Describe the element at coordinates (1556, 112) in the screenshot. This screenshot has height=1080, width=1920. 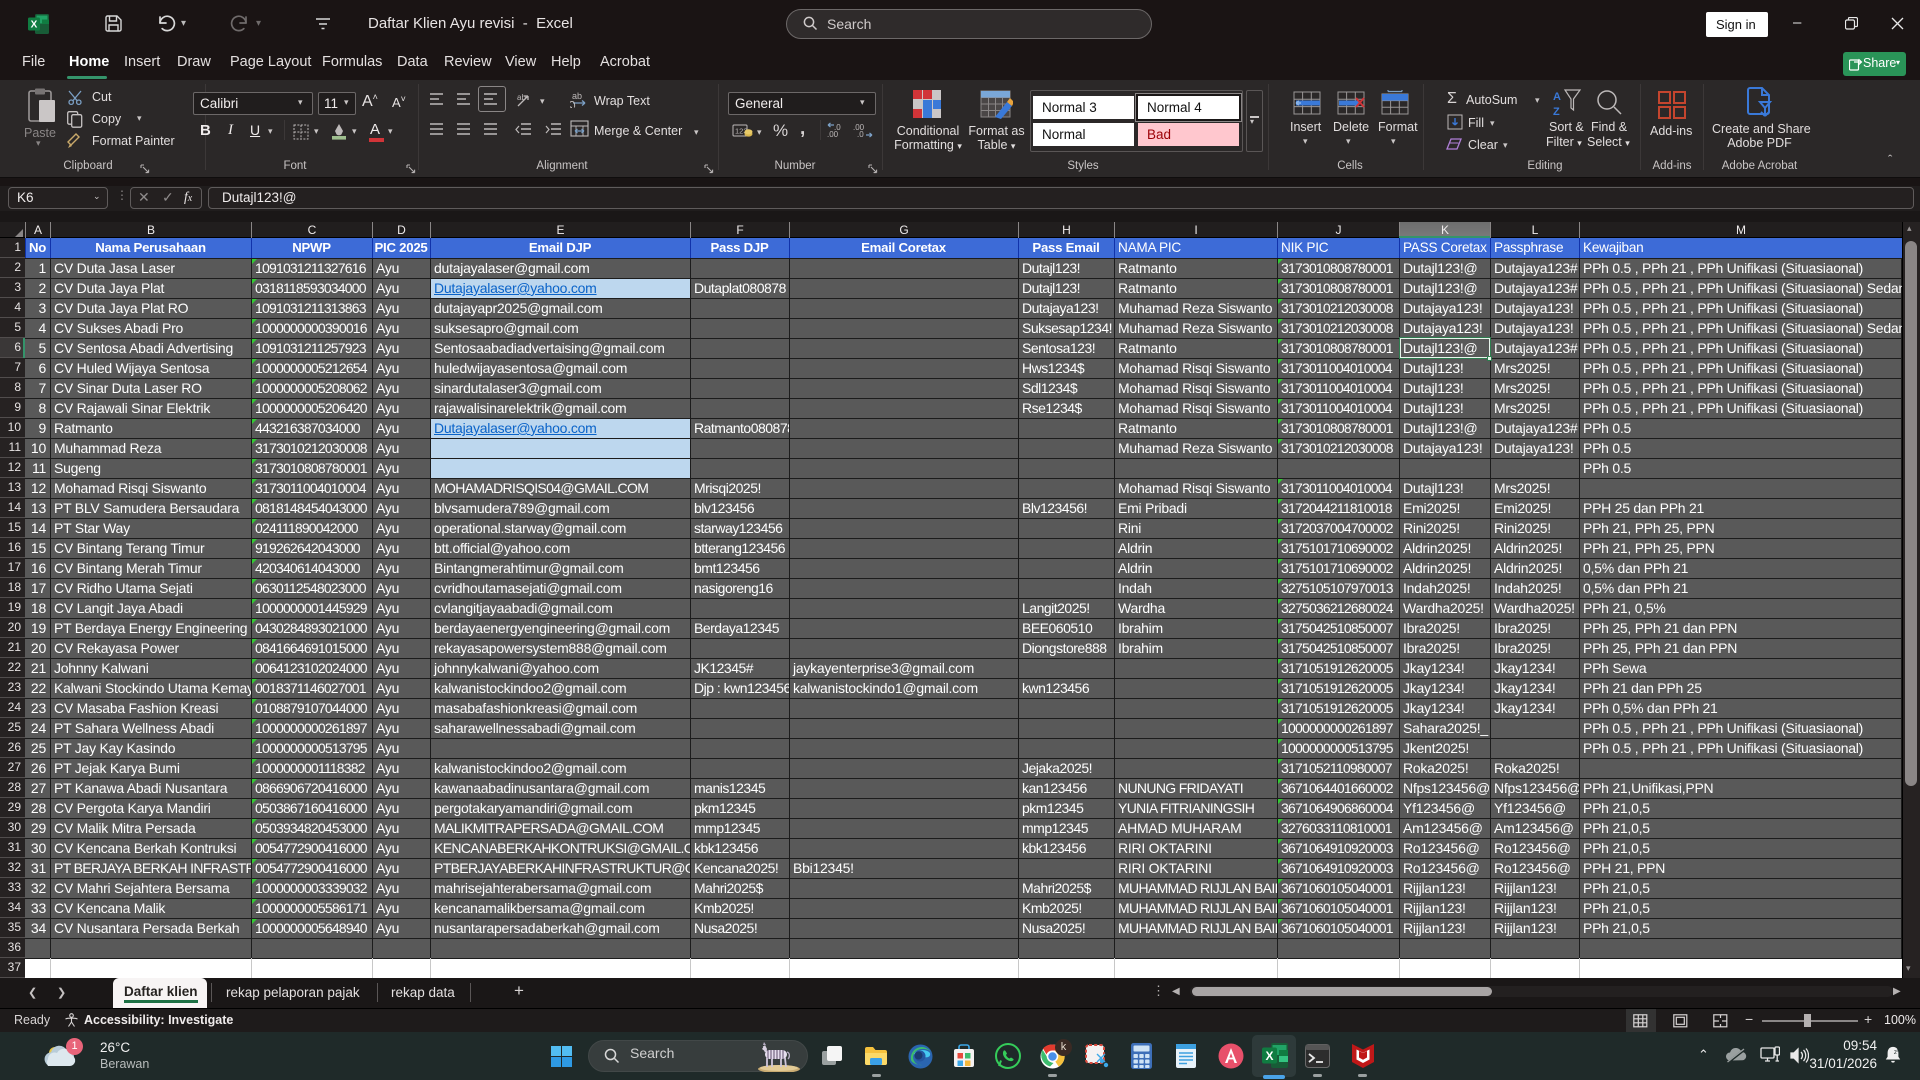
I see `svg-text: Z` at that location.